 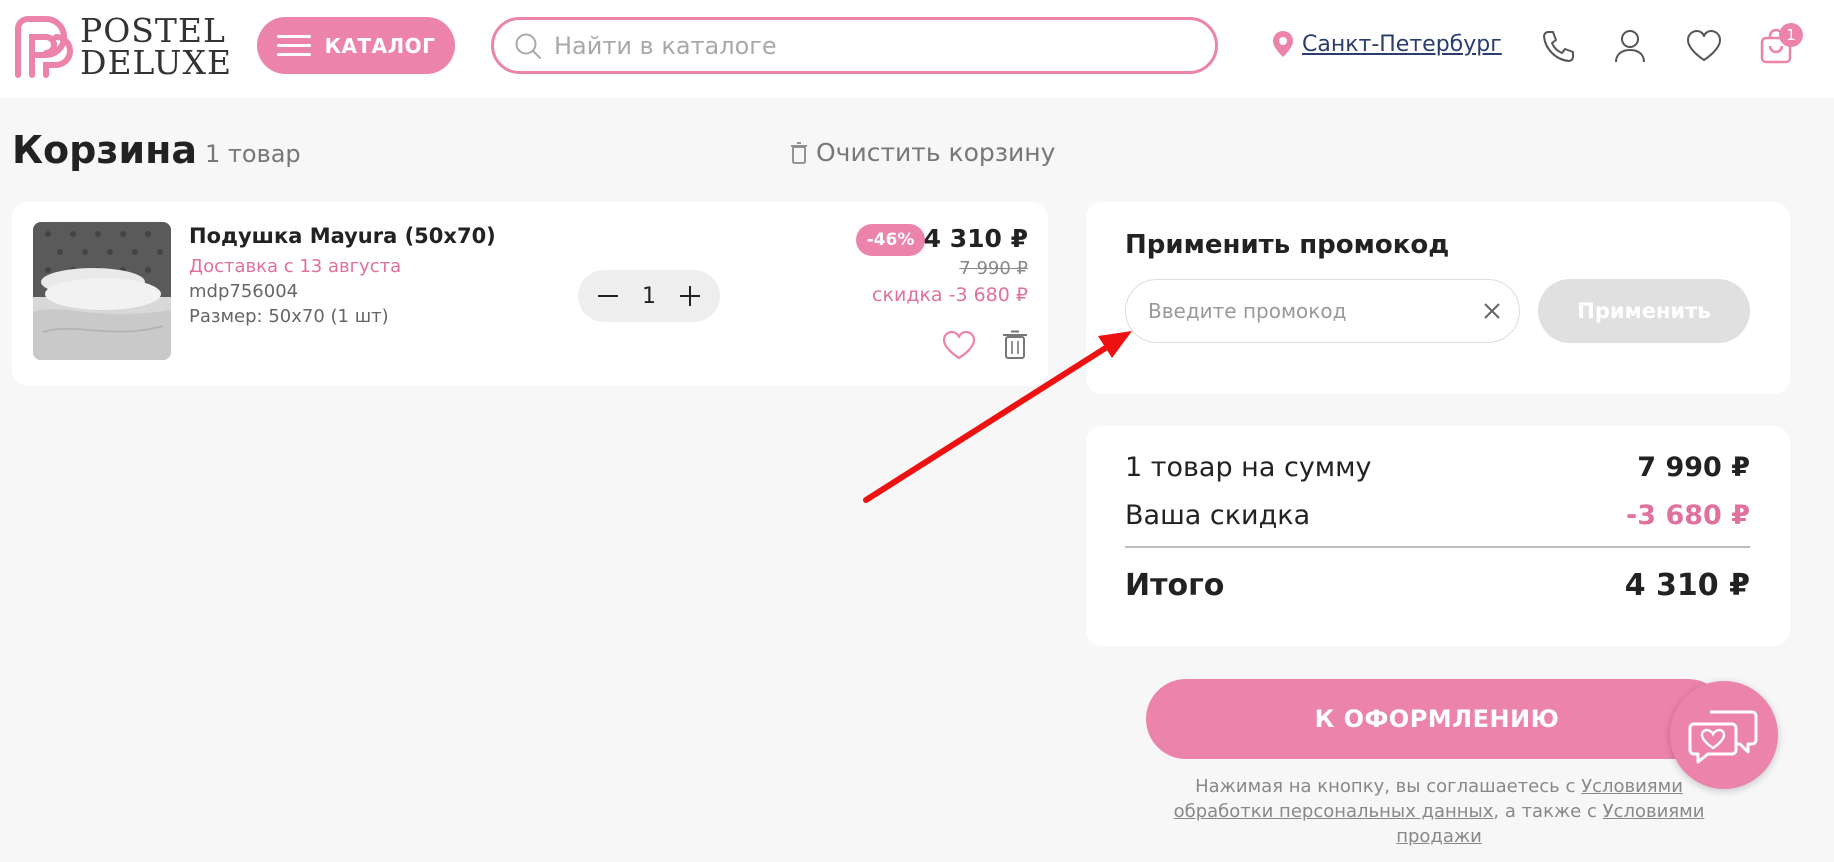 What do you see at coordinates (1175, 585) in the screenshot?
I see `summary-total-label: Итого` at bounding box center [1175, 585].